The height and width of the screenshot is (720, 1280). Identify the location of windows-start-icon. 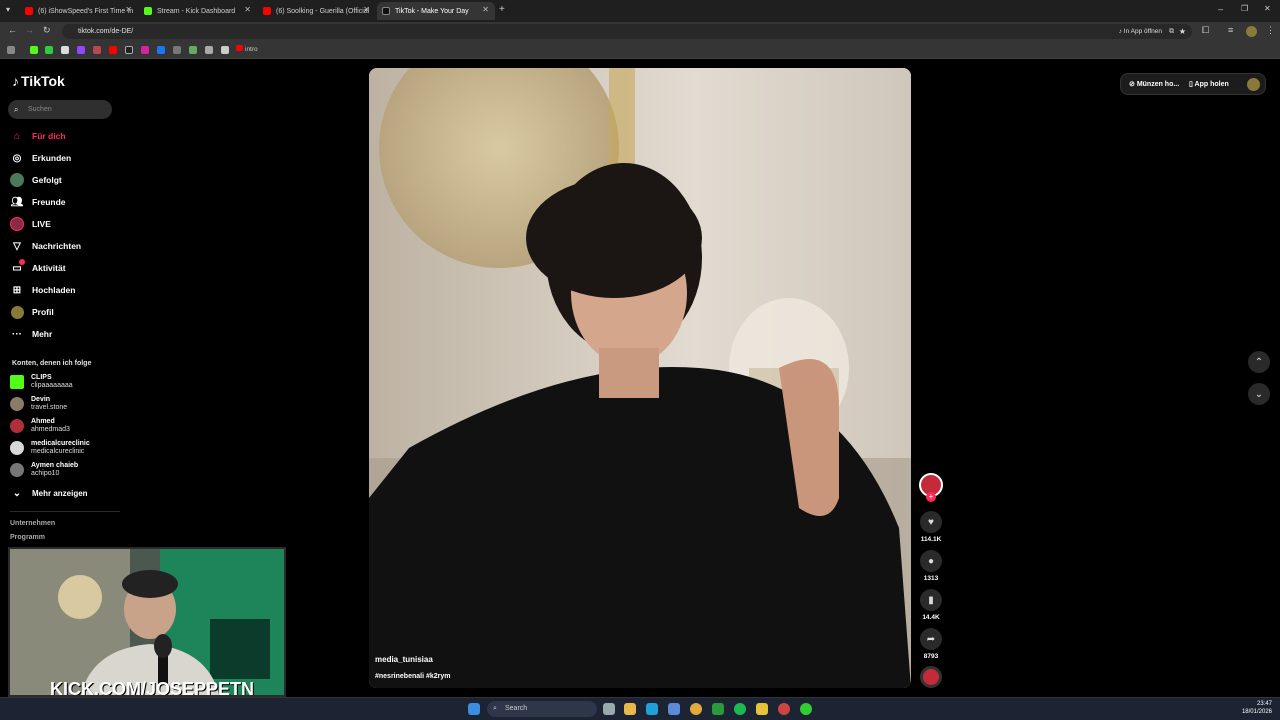
(474, 709).